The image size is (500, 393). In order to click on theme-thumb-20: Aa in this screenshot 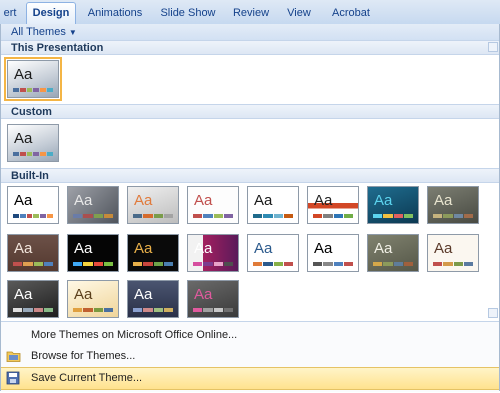, I will do `click(213, 299)`.